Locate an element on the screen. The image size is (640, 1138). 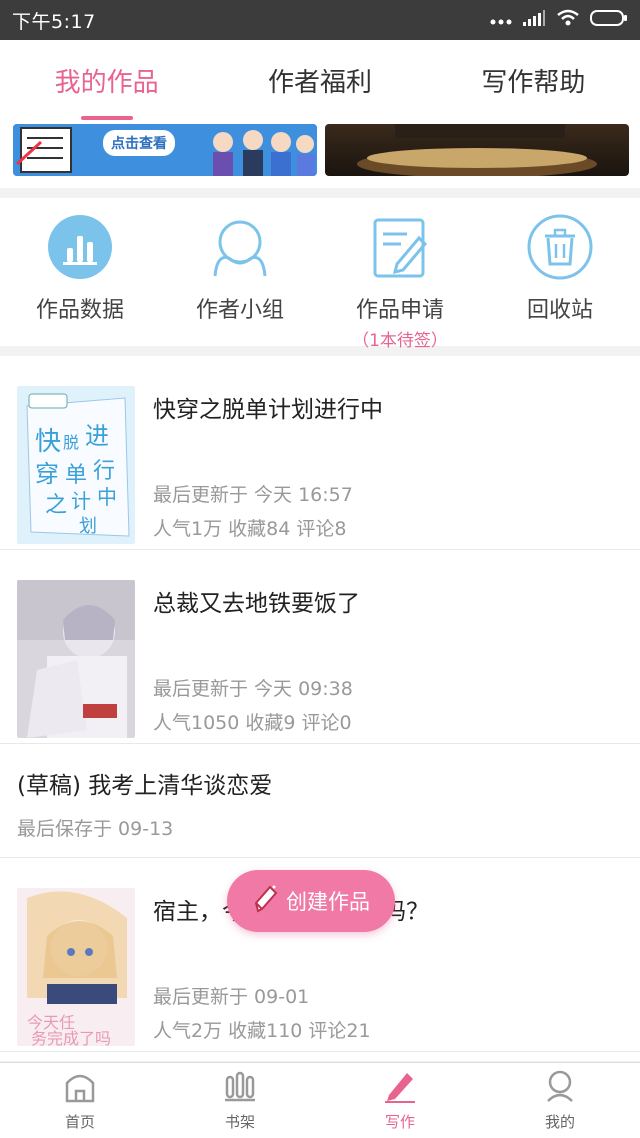
book-cover: 快 脱 进 穿 单 行 之 计 中 划 is located at coordinates (76, 465).